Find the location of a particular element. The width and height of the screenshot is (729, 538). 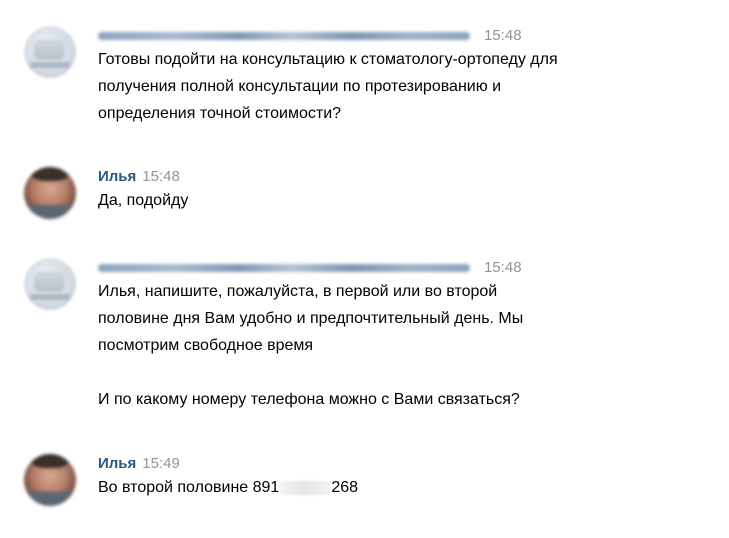

message-header: Илья 15:48 is located at coordinates (406, 177).